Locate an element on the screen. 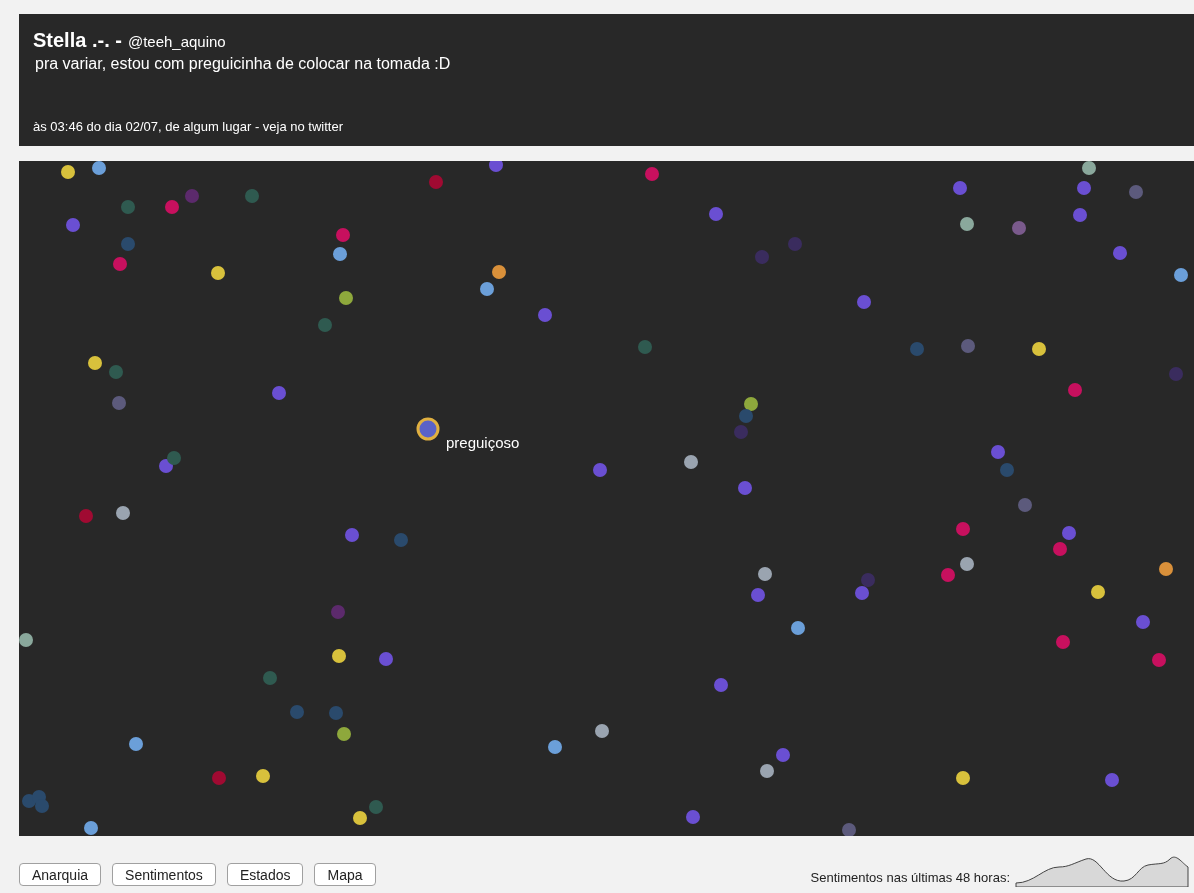  dot-label: preguiçoso is located at coordinates (483, 443).